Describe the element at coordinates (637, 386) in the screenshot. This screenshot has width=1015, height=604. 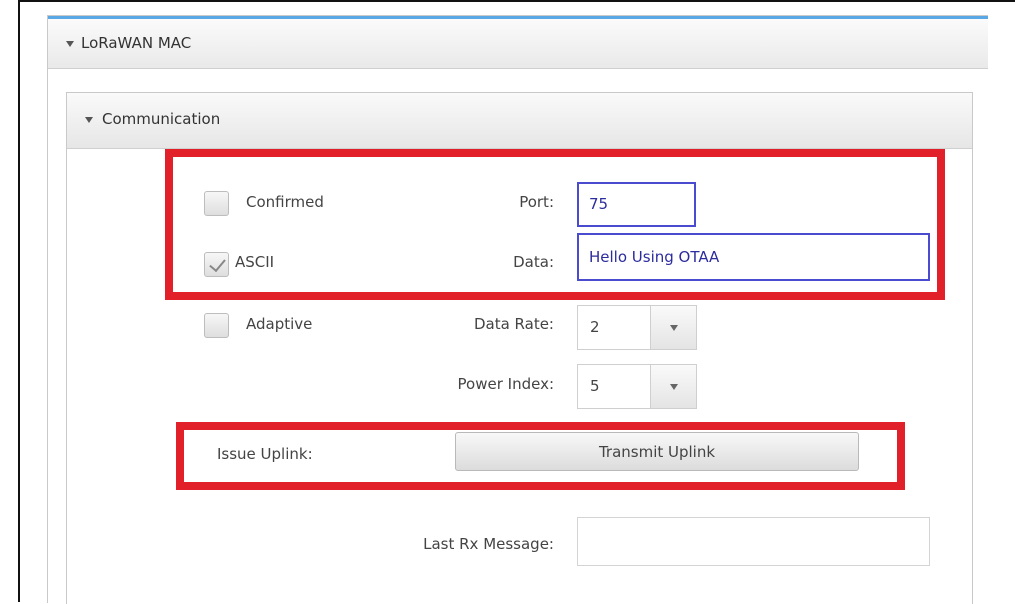
I see `power-index-select: 5` at that location.